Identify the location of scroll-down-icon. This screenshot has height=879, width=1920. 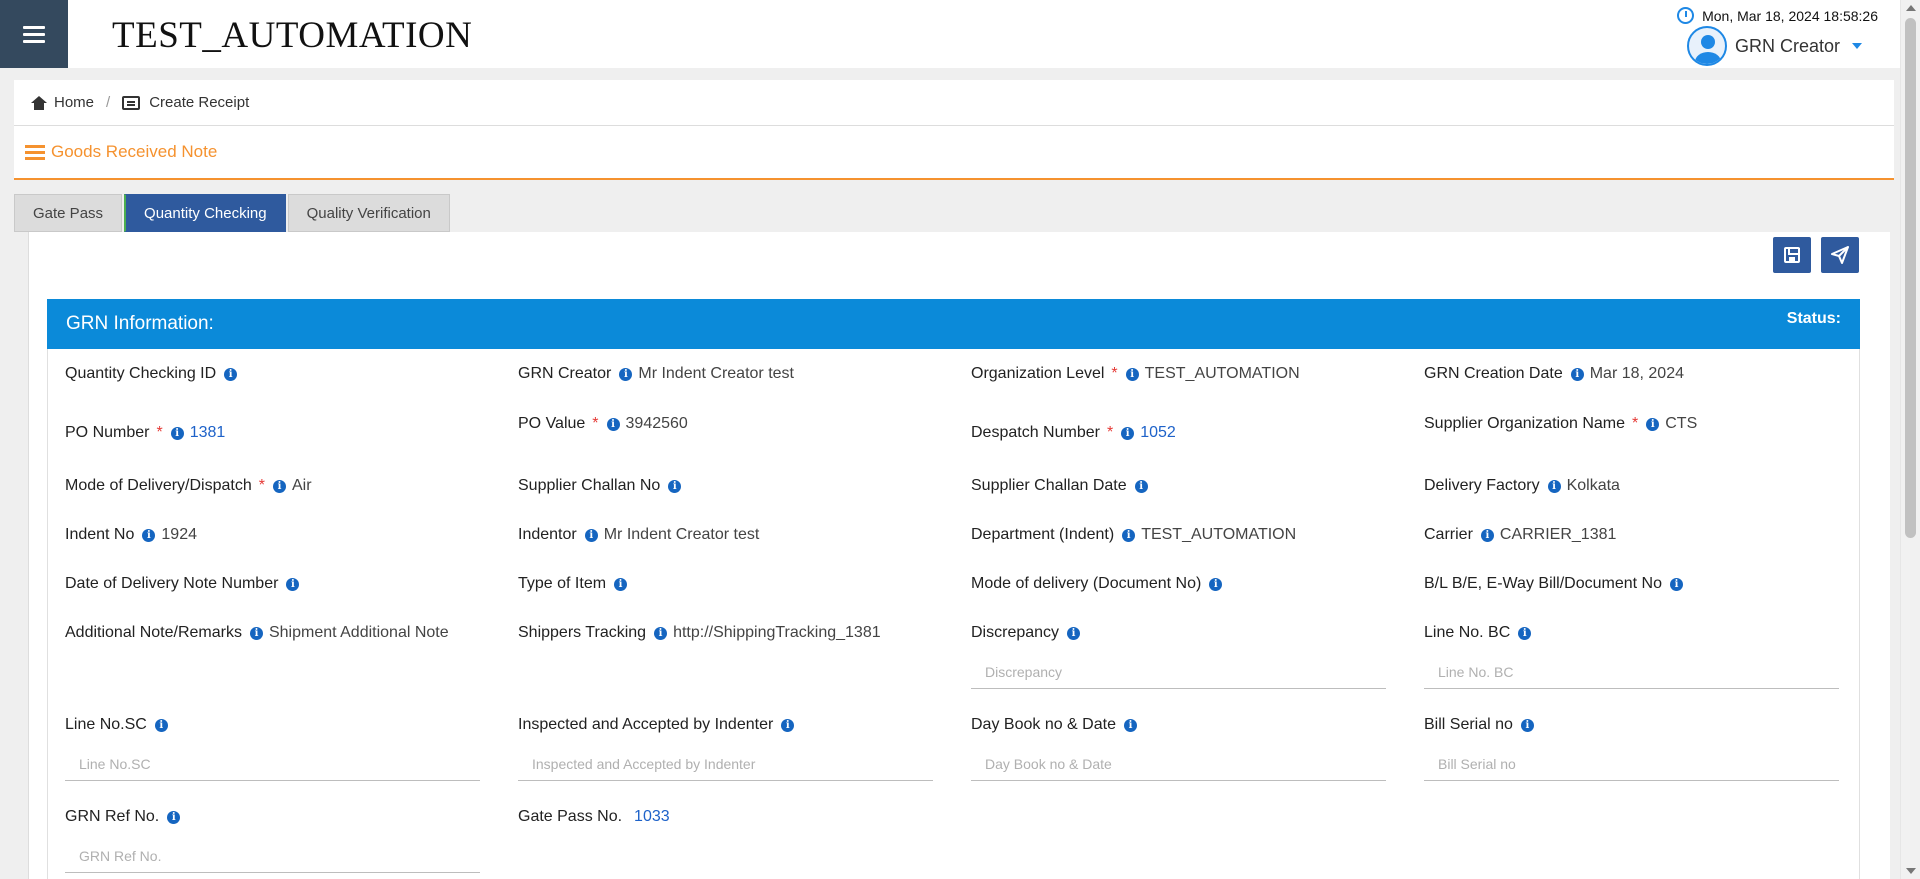
(1911, 871).